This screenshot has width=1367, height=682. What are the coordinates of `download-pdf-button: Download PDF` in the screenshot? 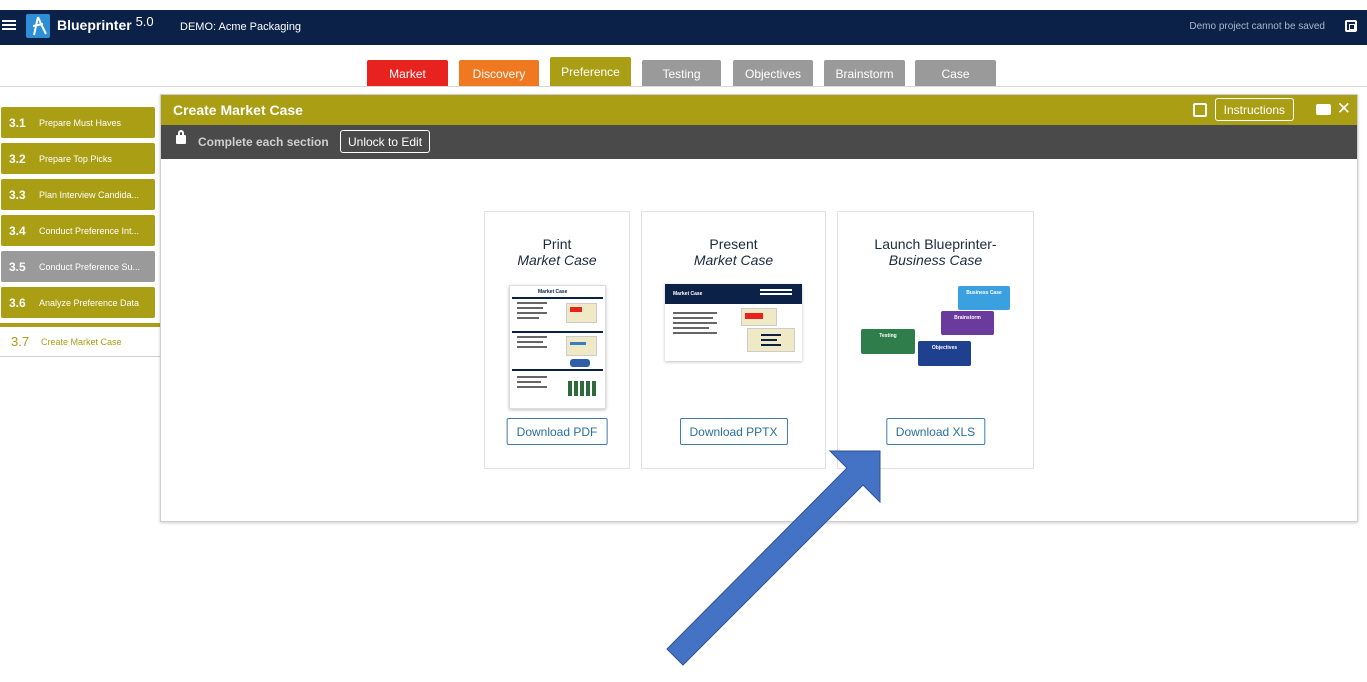 It's located at (557, 431).